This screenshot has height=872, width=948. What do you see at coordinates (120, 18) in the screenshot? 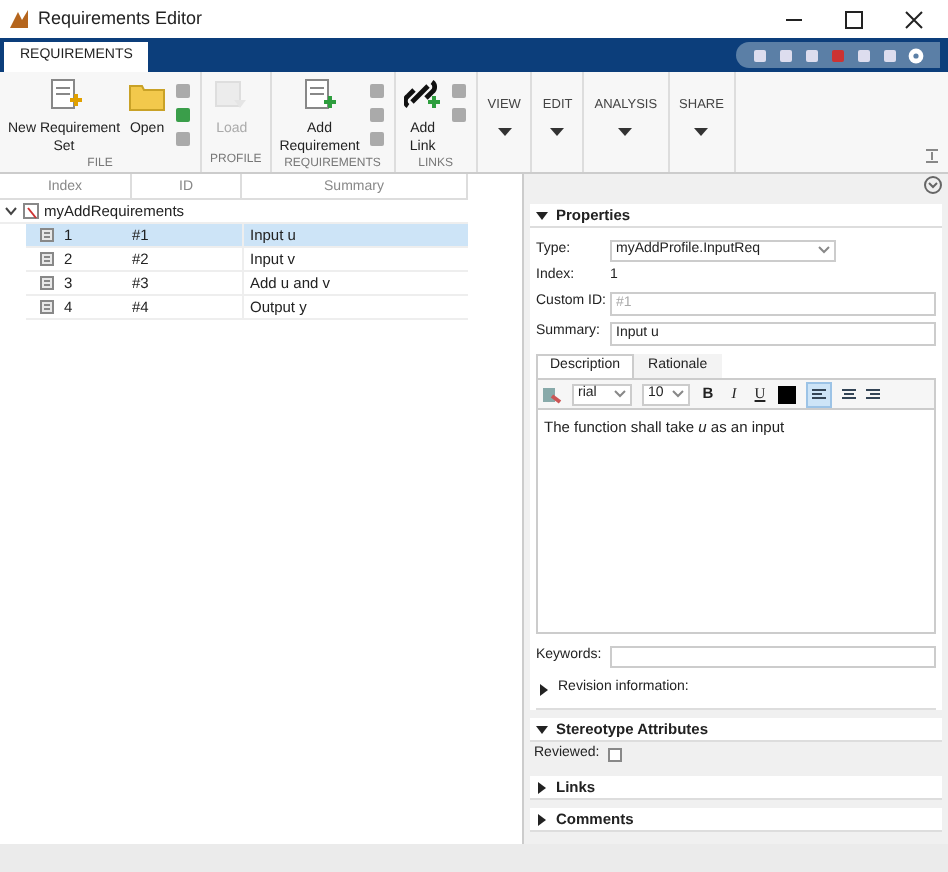
I see `window-title: Requirements Editor` at bounding box center [120, 18].